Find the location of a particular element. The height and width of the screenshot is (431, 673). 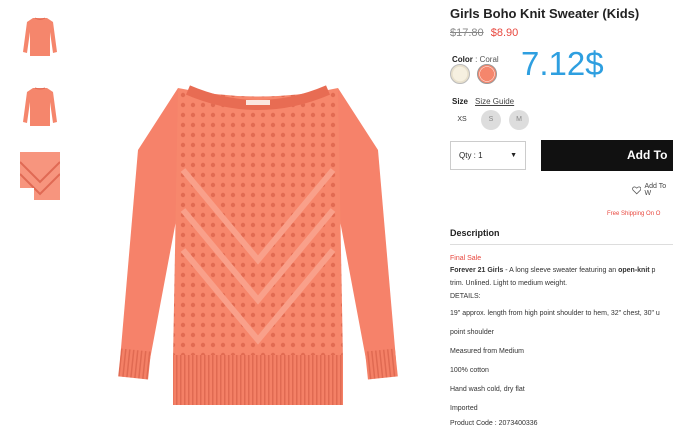

color-label: Color : Coral is located at coordinates (475, 59).